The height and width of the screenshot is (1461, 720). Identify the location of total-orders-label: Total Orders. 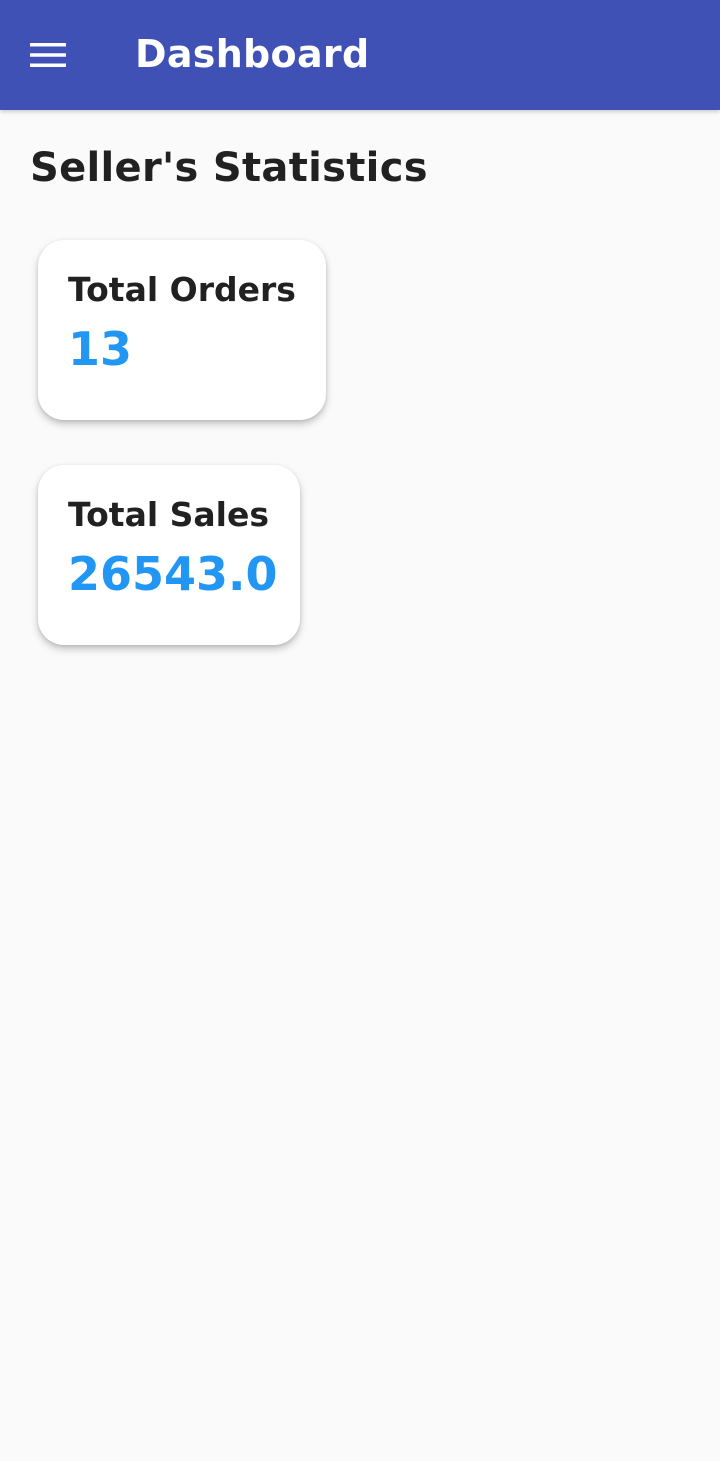
(182, 289).